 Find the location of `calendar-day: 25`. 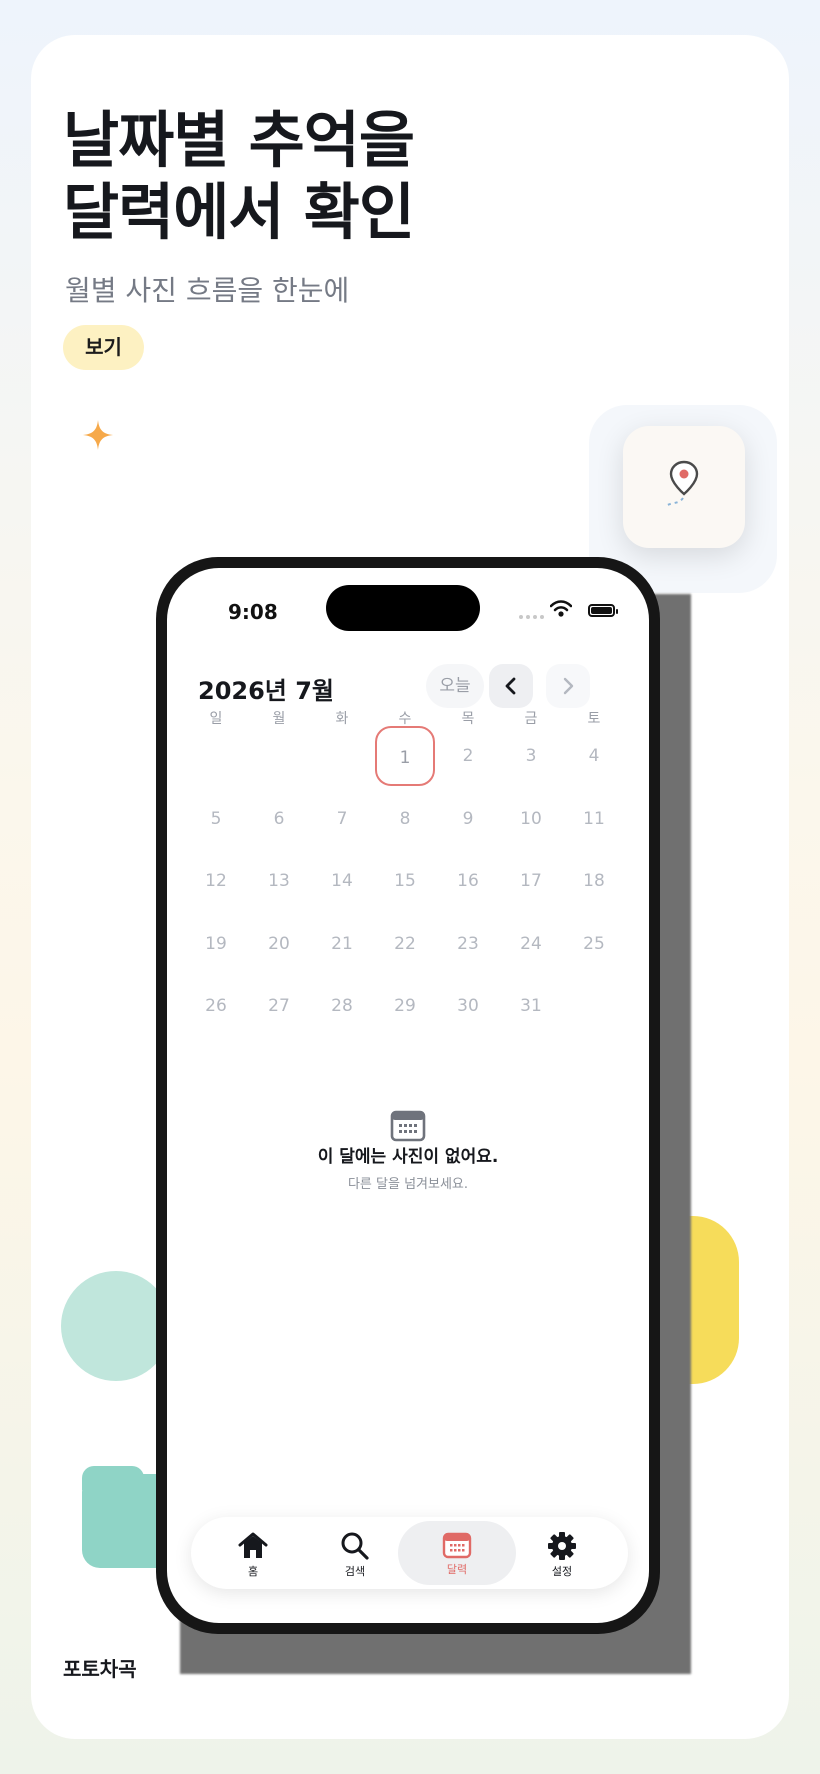

calendar-day: 25 is located at coordinates (594, 944).